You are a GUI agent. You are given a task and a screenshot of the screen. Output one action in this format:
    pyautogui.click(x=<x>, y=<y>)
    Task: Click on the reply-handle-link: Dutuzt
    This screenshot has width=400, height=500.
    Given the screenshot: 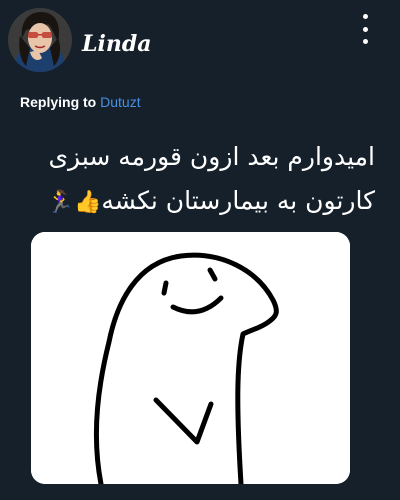 What is the action you would take?
    pyautogui.click(x=120, y=102)
    